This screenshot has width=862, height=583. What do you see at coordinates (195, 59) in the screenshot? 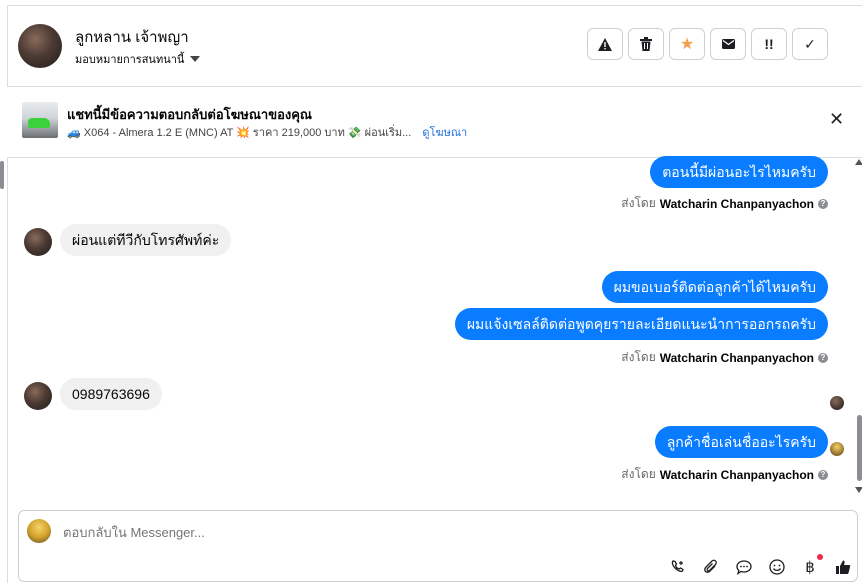
I see `caret-down-icon` at bounding box center [195, 59].